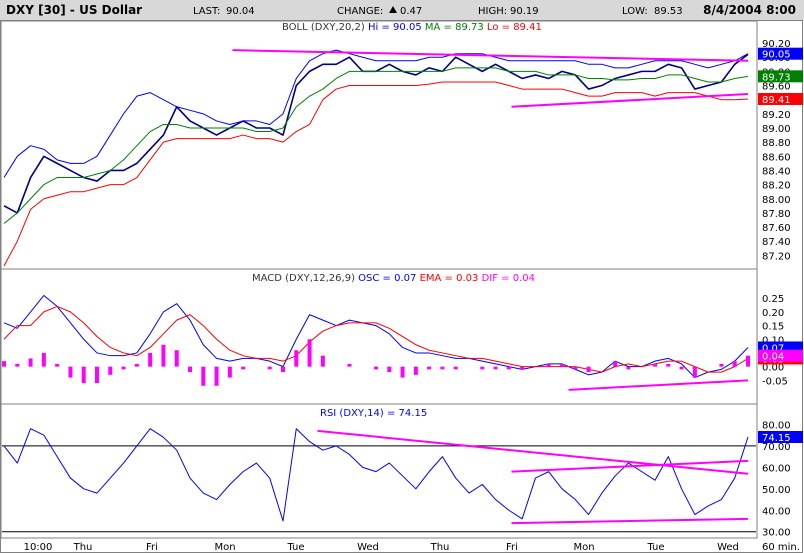  Describe the element at coordinates (431, 278) in the screenshot. I see `macd-caption-ema-label: EMA` at that location.